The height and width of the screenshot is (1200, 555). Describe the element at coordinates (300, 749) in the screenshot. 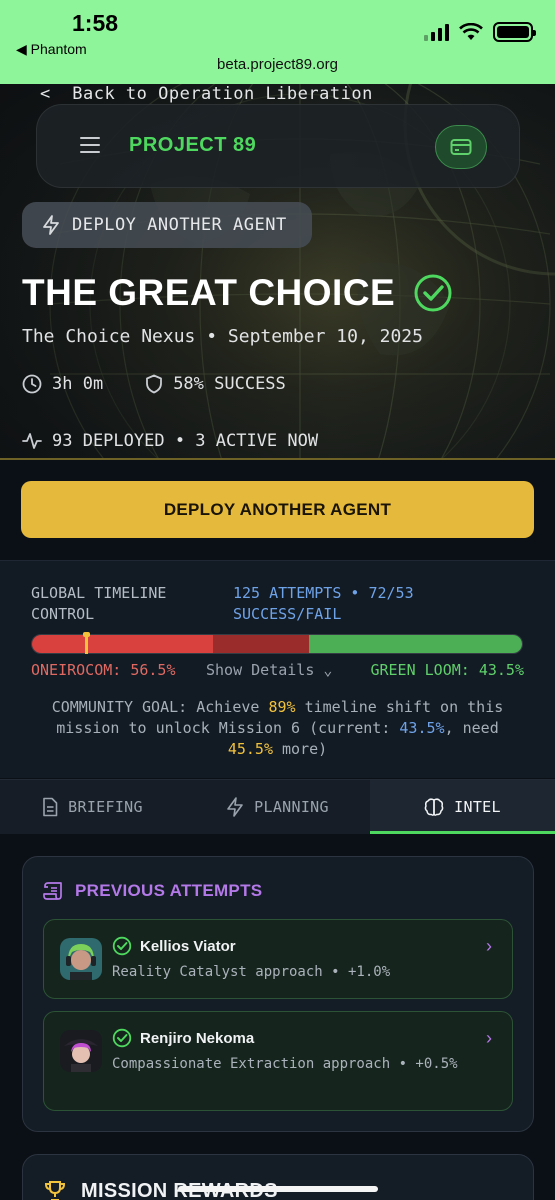

I see `goal-text-4: more)` at that location.